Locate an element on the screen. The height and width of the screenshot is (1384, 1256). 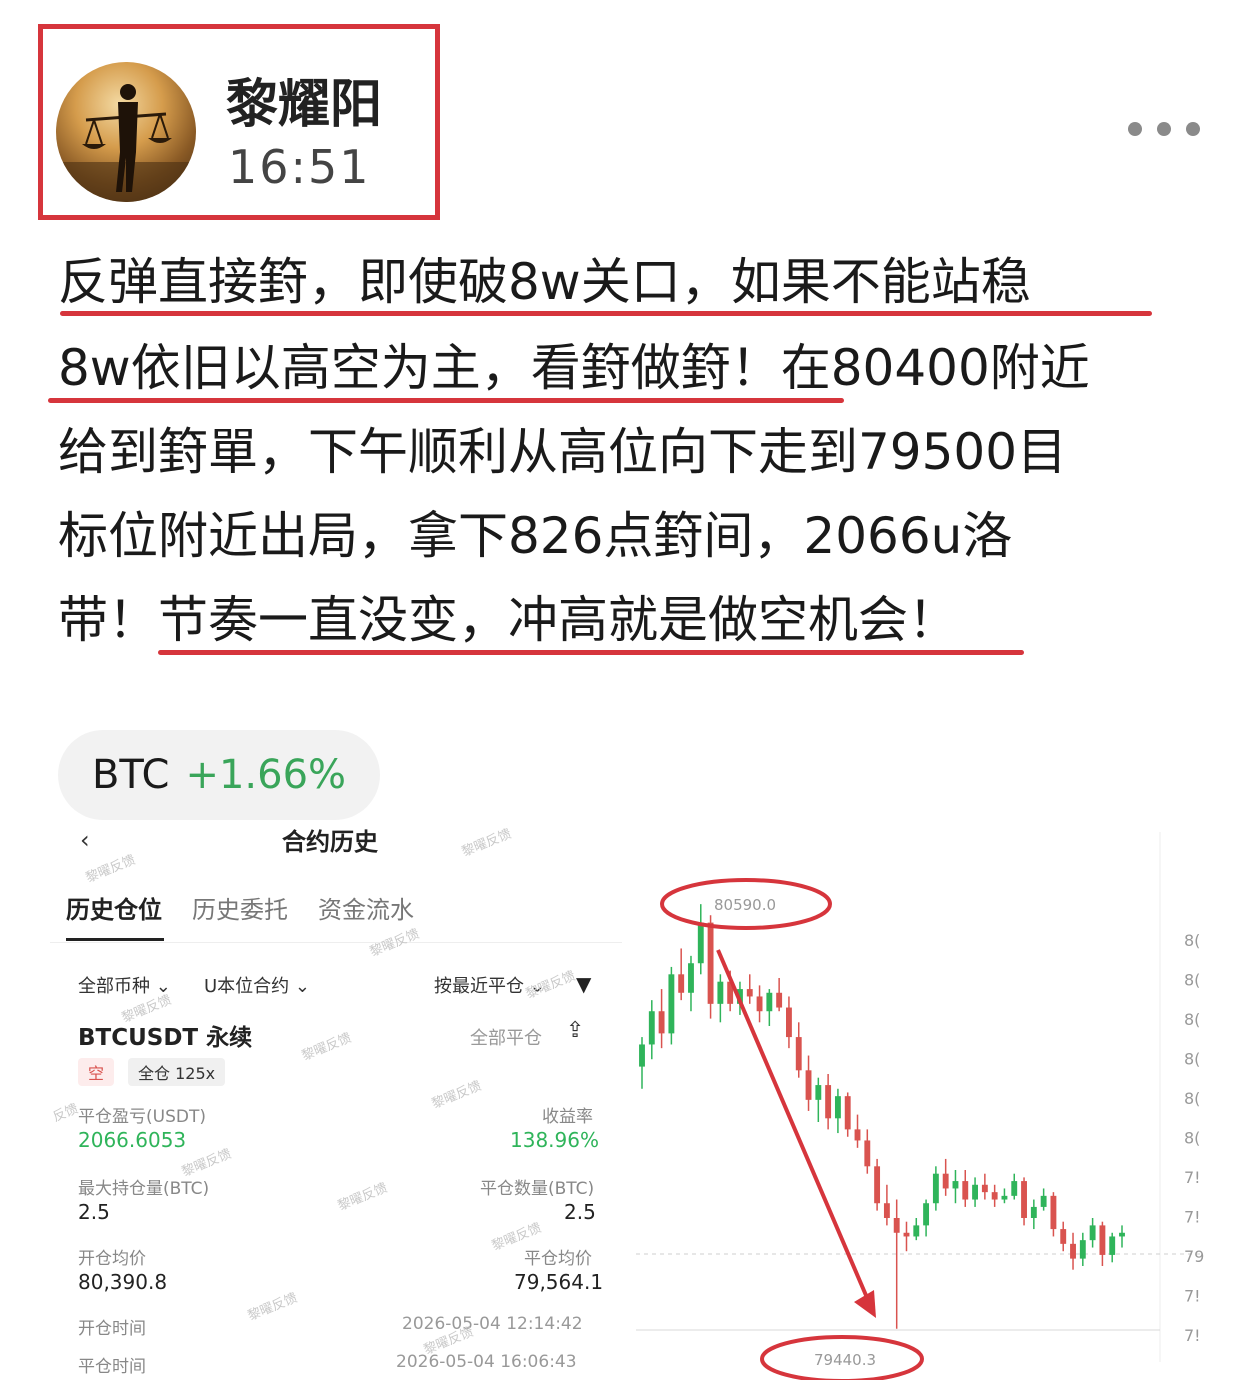
avatar-image is located at coordinates (126, 143).